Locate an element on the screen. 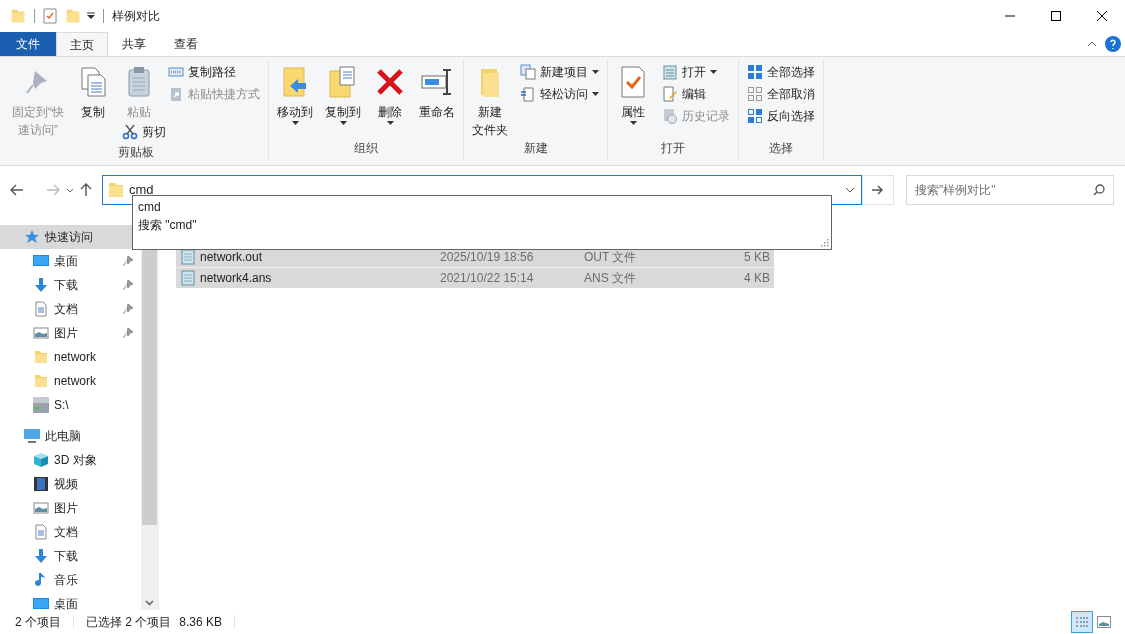  nav-label: S:\ is located at coordinates (62, 405).